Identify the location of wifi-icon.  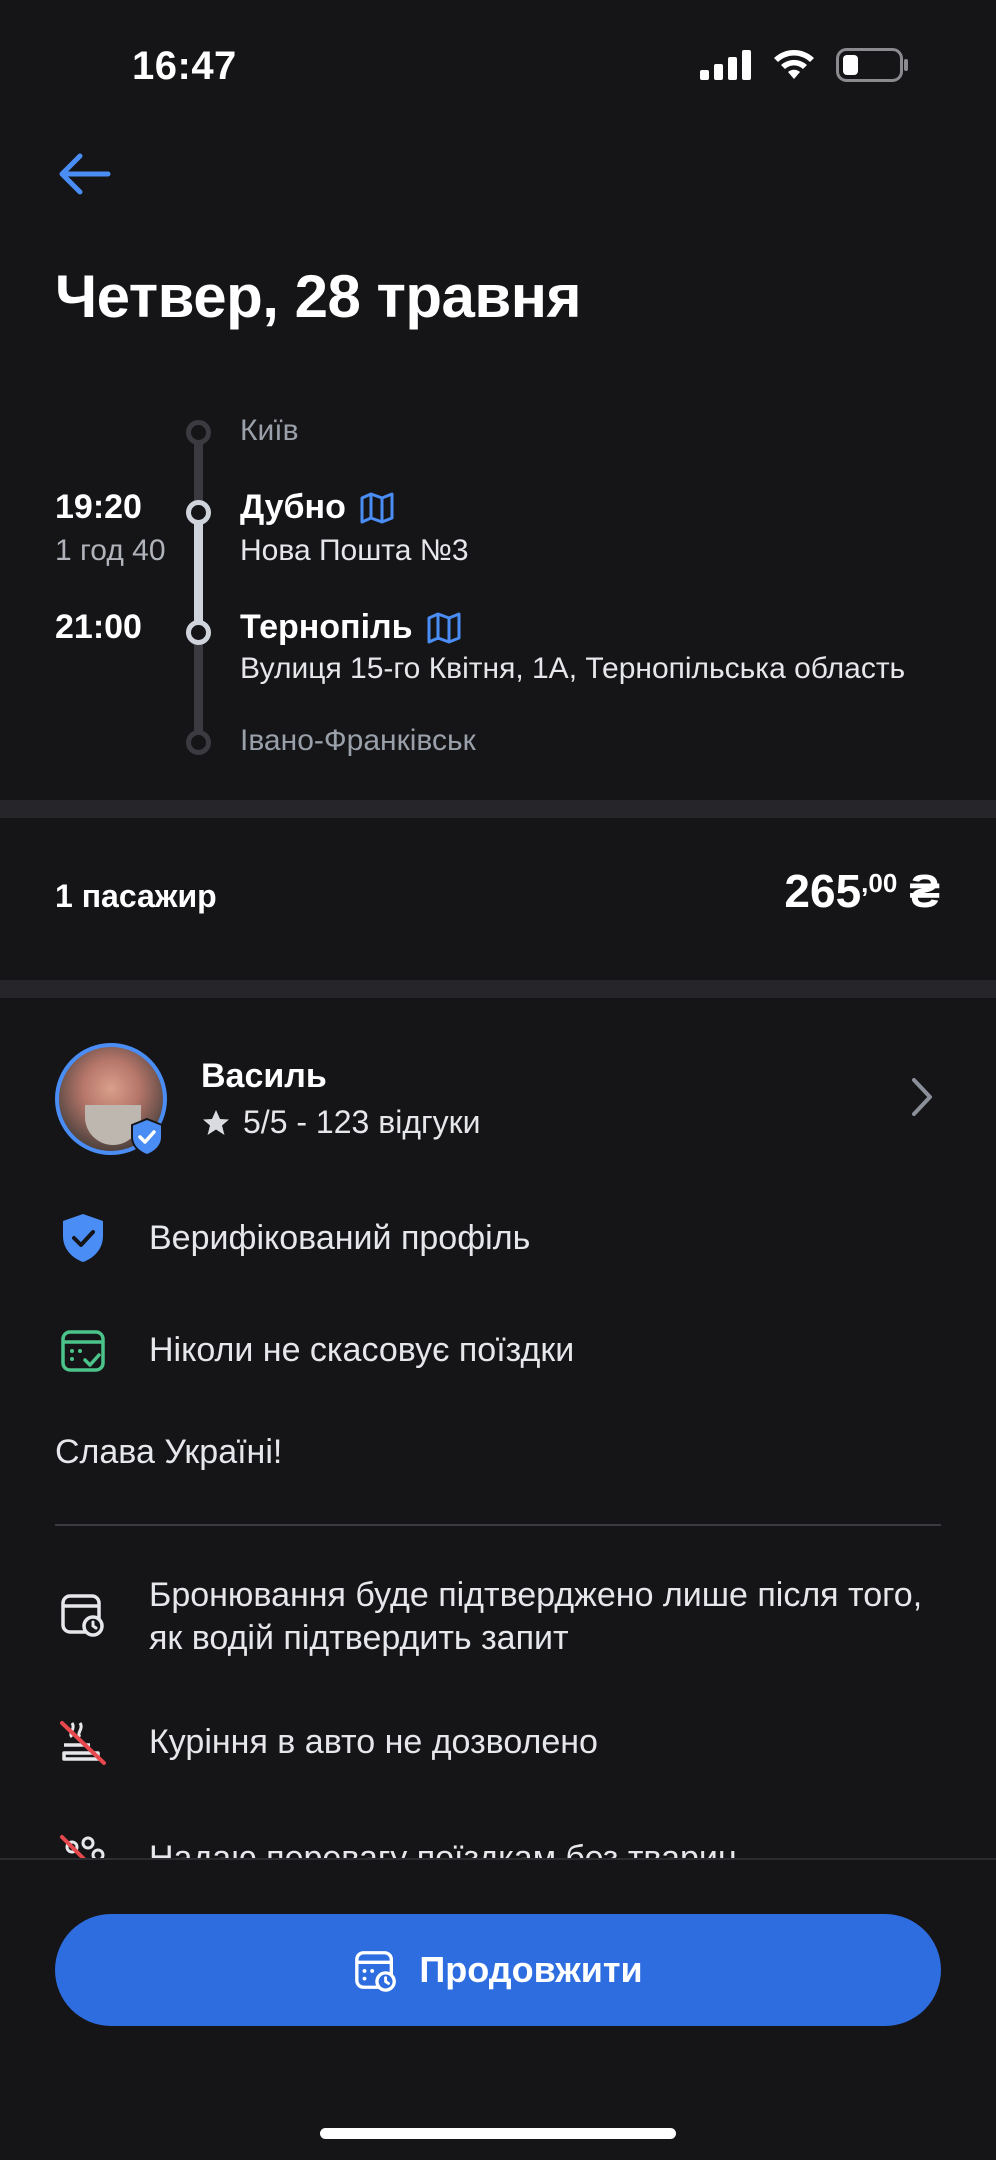
(794, 64).